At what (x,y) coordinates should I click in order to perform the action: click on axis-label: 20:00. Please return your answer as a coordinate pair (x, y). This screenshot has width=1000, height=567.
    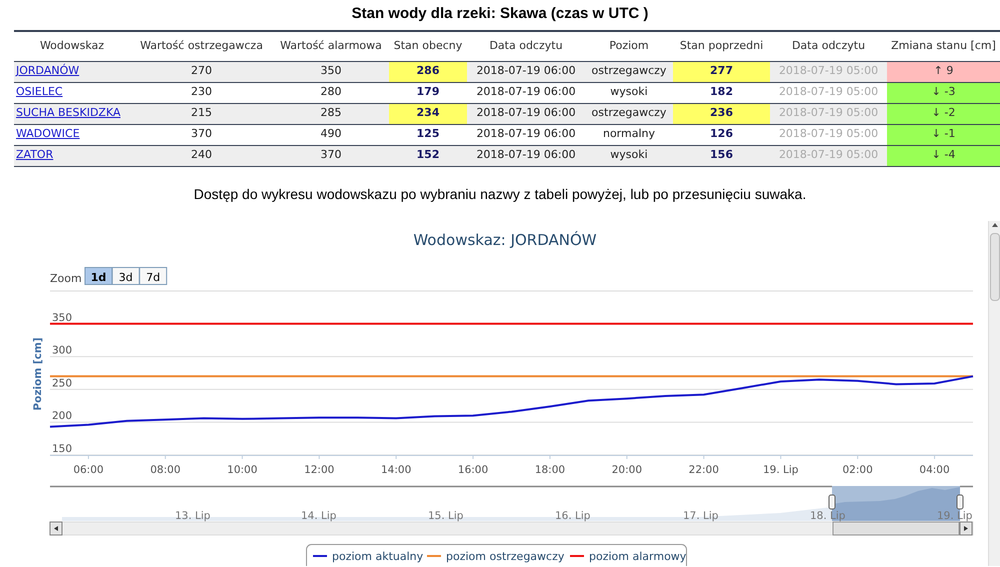
    Looking at the image, I should click on (627, 470).